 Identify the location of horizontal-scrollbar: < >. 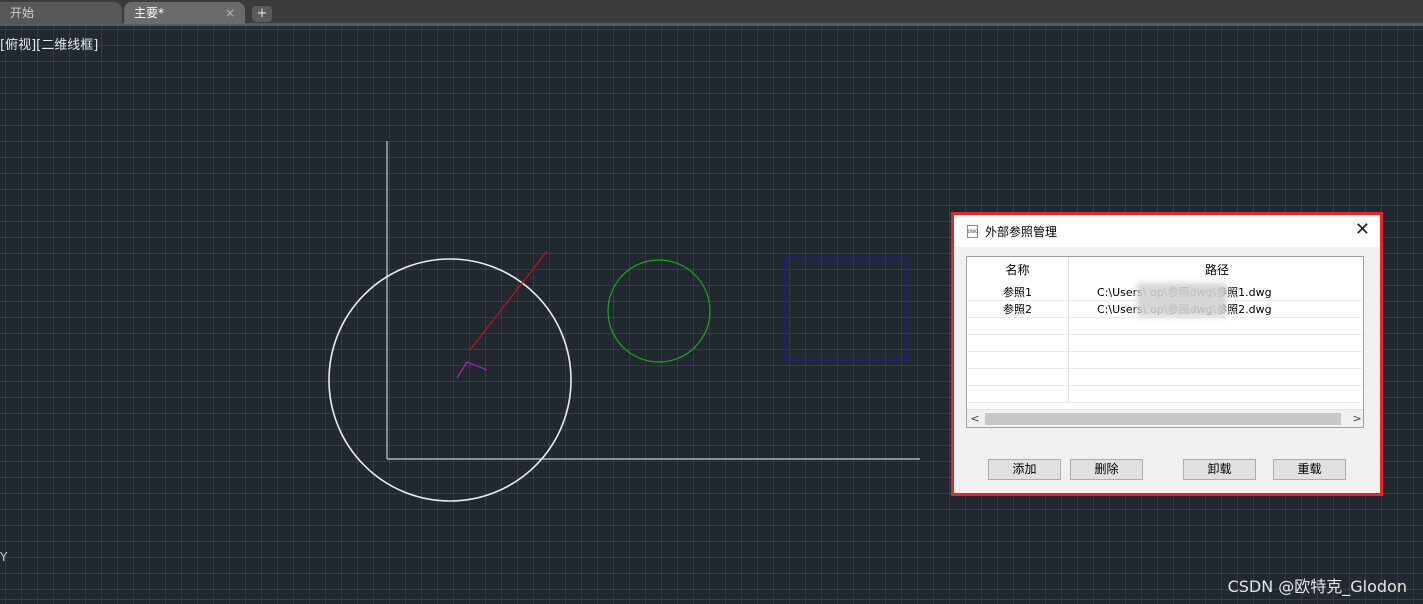
(1165, 418).